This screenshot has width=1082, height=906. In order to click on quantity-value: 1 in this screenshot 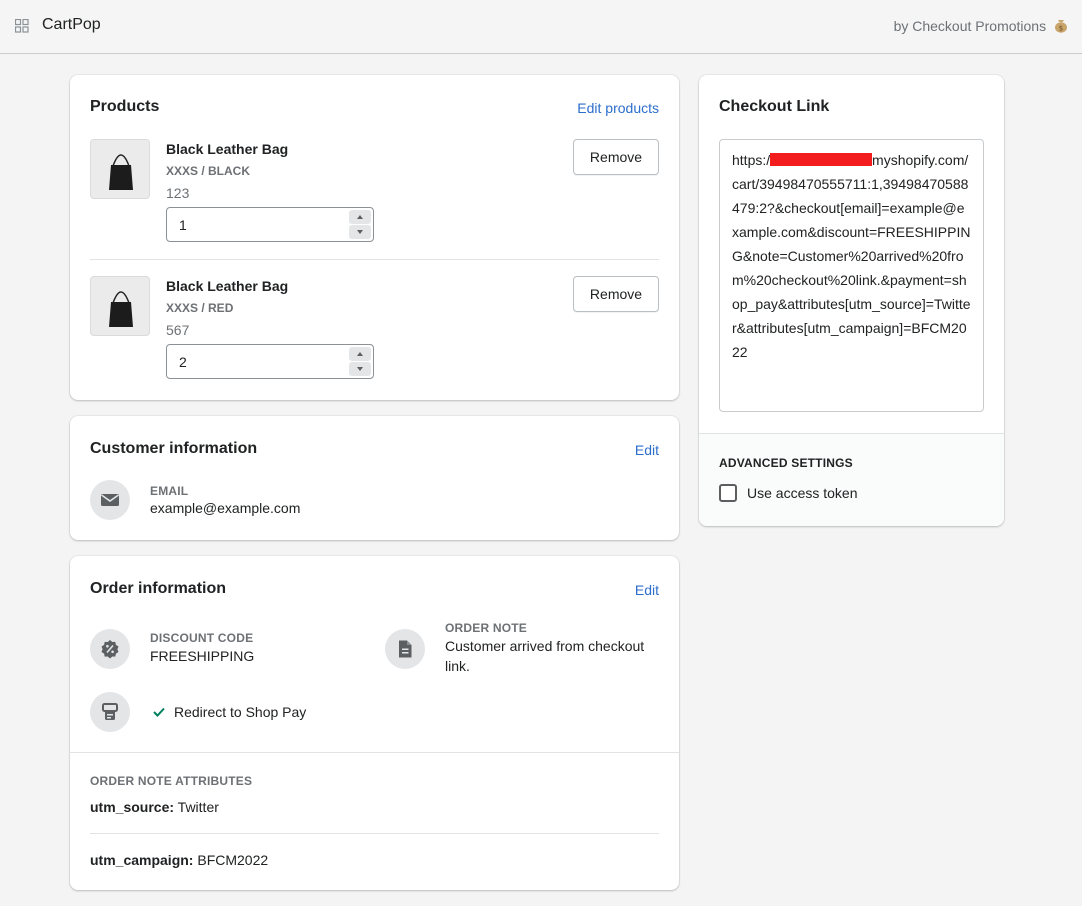, I will do `click(183, 225)`.